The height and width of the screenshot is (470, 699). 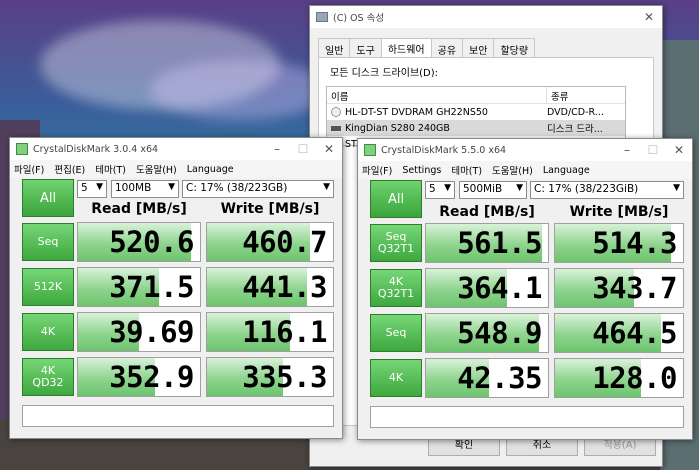 I want to click on read-result-cell: 39.69, so click(x=139, y=332).